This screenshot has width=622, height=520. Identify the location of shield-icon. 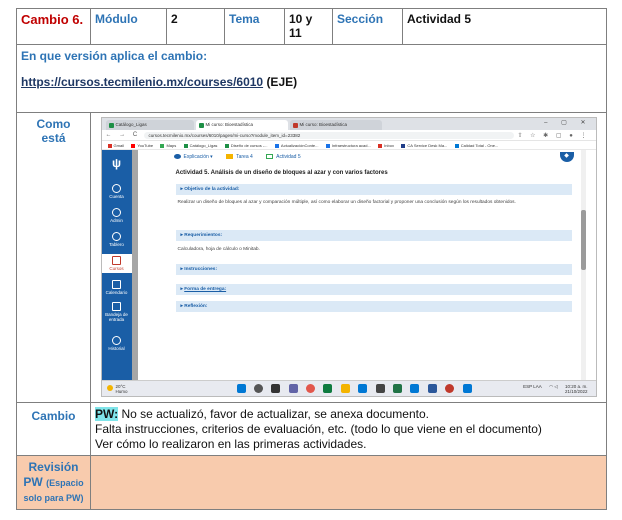
(116, 212).